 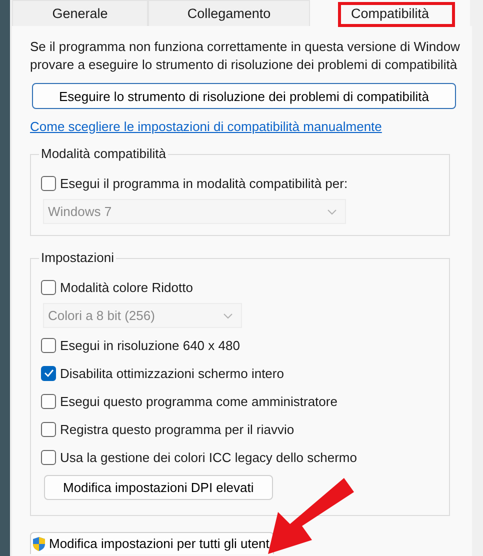 I want to click on all-users-button: Modifica impostazioni per tutti gli utent, so click(x=152, y=543).